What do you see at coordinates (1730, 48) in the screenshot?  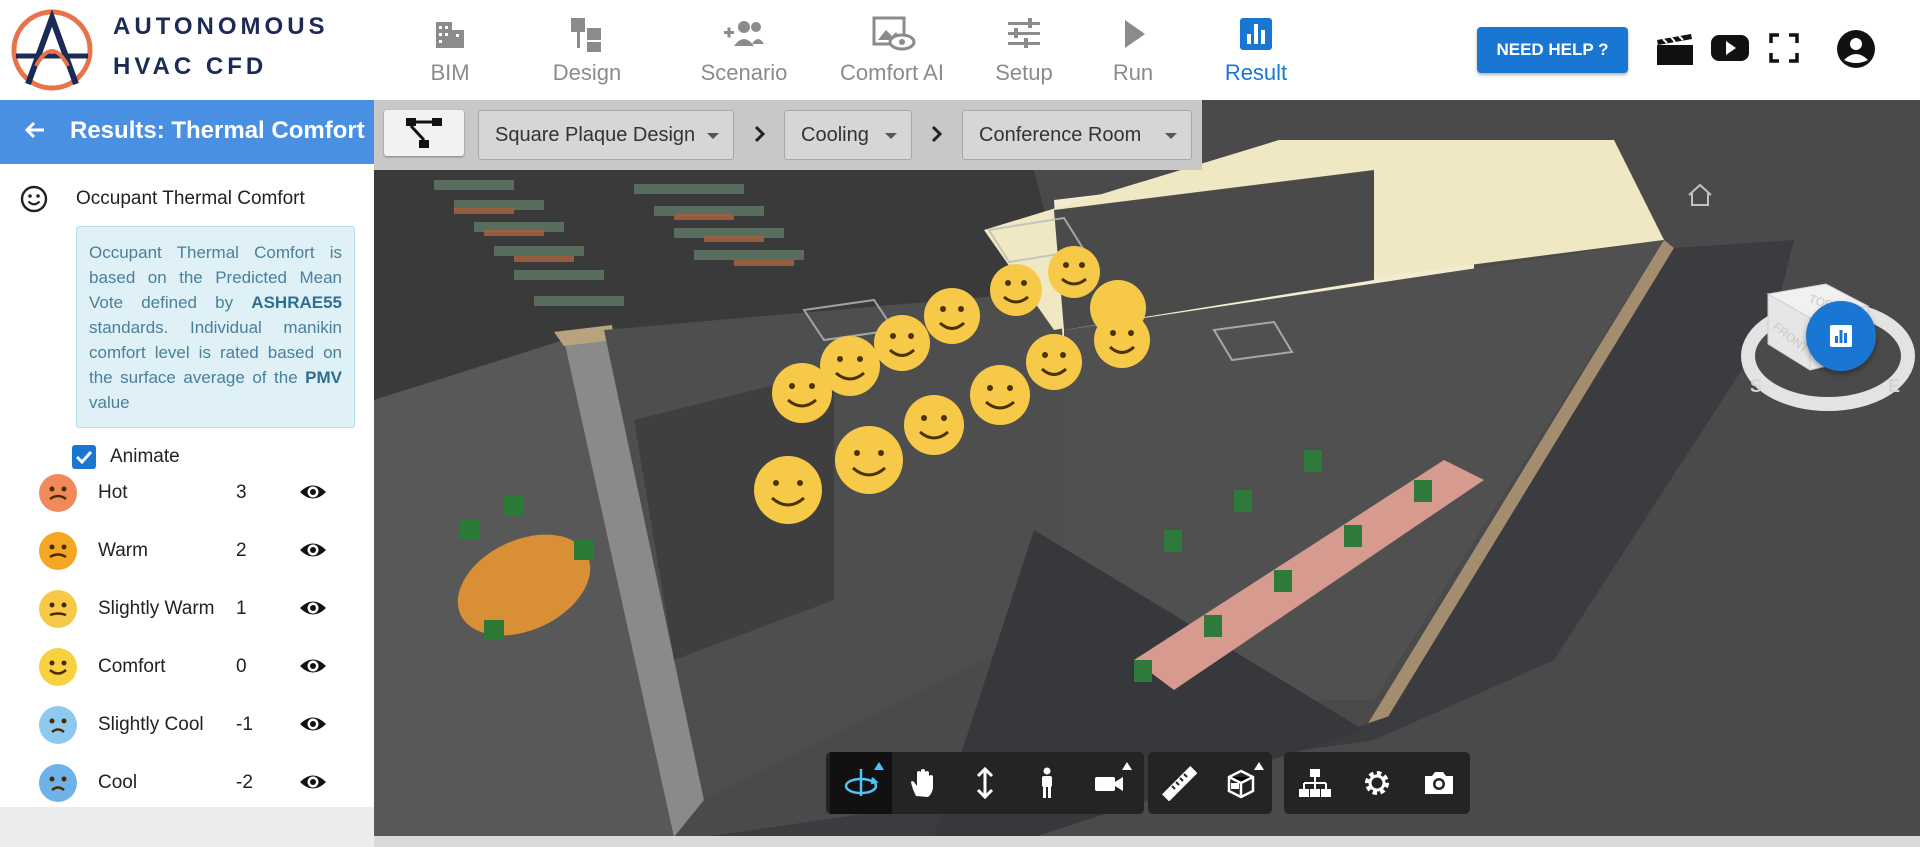 I see `youtube-icon` at bounding box center [1730, 48].